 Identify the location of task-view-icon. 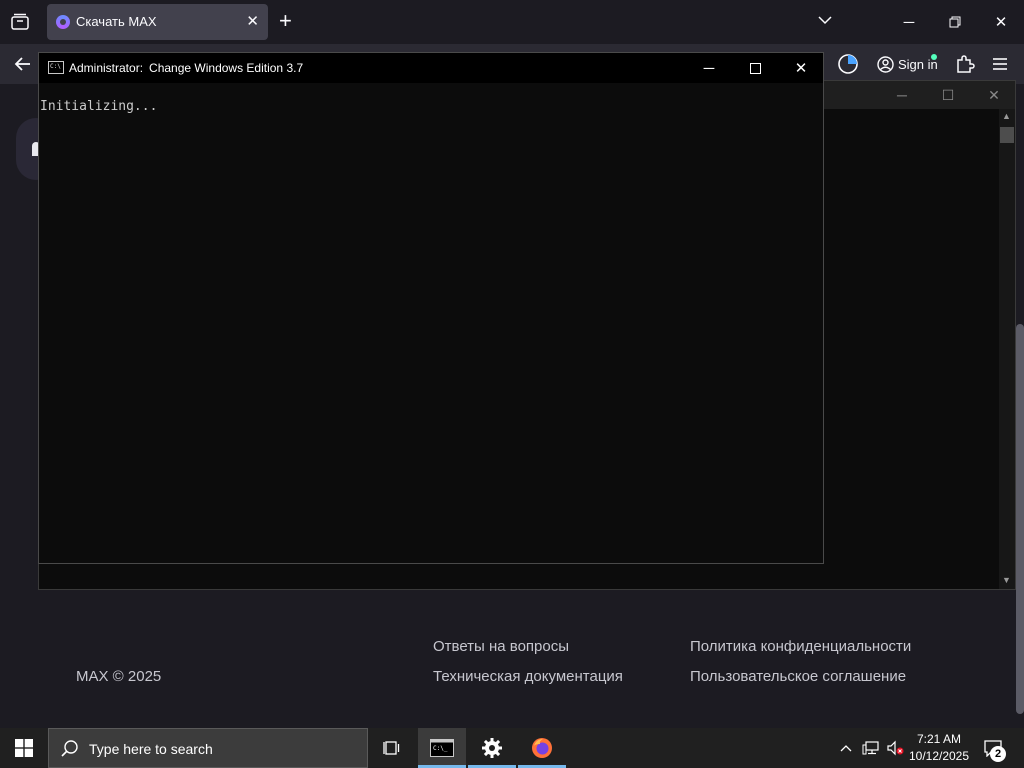
(391, 748).